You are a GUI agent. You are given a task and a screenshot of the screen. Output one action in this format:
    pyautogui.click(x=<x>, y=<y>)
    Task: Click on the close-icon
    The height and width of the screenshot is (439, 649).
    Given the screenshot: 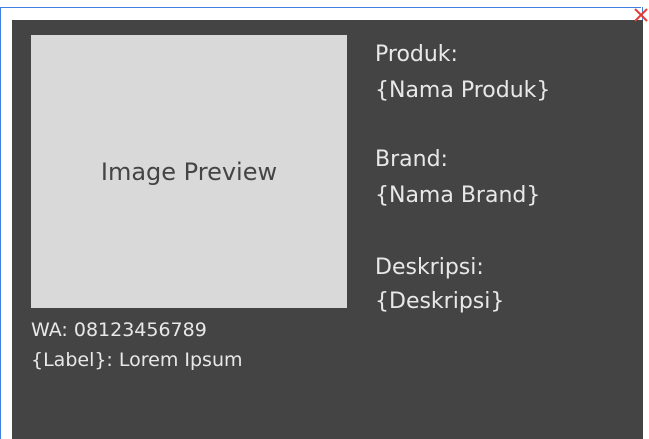 What is the action you would take?
    pyautogui.click(x=640, y=15)
    